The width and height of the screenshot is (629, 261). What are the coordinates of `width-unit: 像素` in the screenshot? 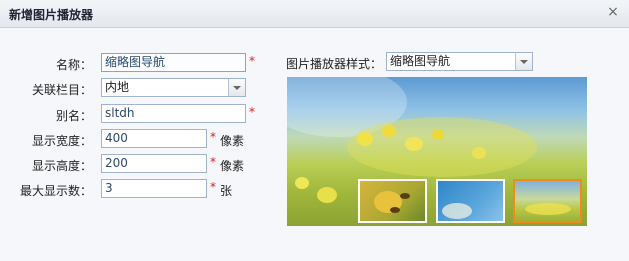 It's located at (232, 141).